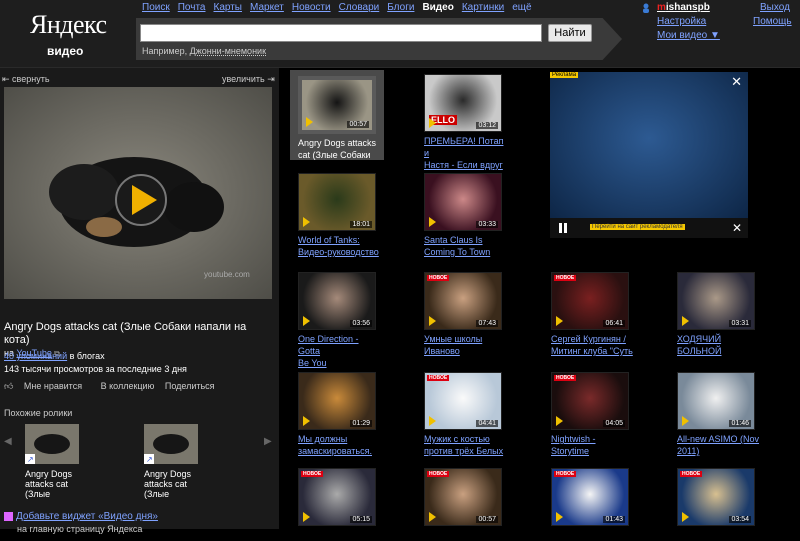 The image size is (800, 541). What do you see at coordinates (570, 33) in the screenshot?
I see `search-button: Найти` at bounding box center [570, 33].